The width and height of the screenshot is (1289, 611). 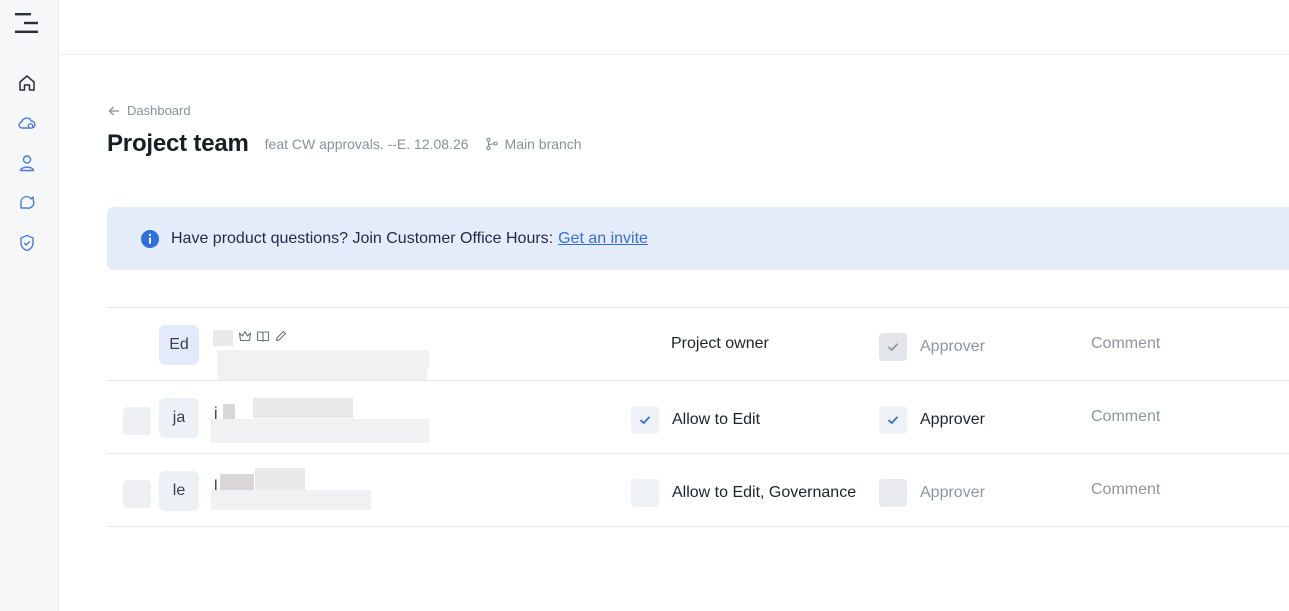 What do you see at coordinates (27, 243) in the screenshot?
I see `shield-check-icon` at bounding box center [27, 243].